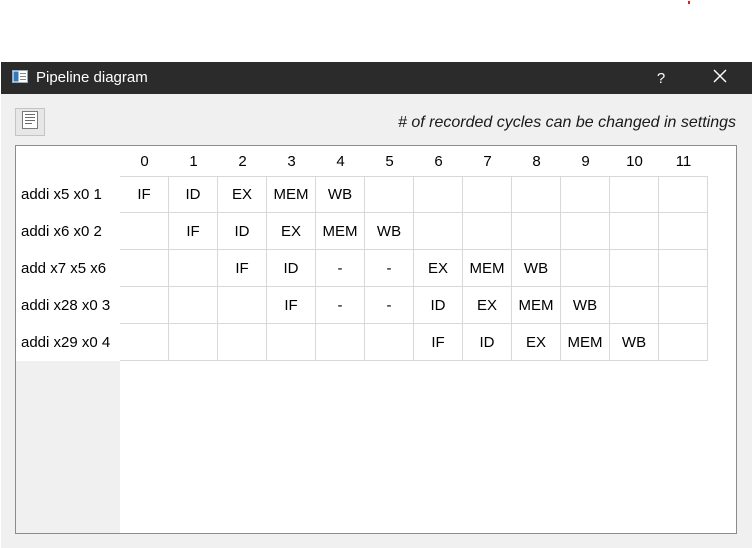 The width and height of the screenshot is (753, 548). I want to click on row-header-instruction: addi x5 x0 1, so click(68, 194).